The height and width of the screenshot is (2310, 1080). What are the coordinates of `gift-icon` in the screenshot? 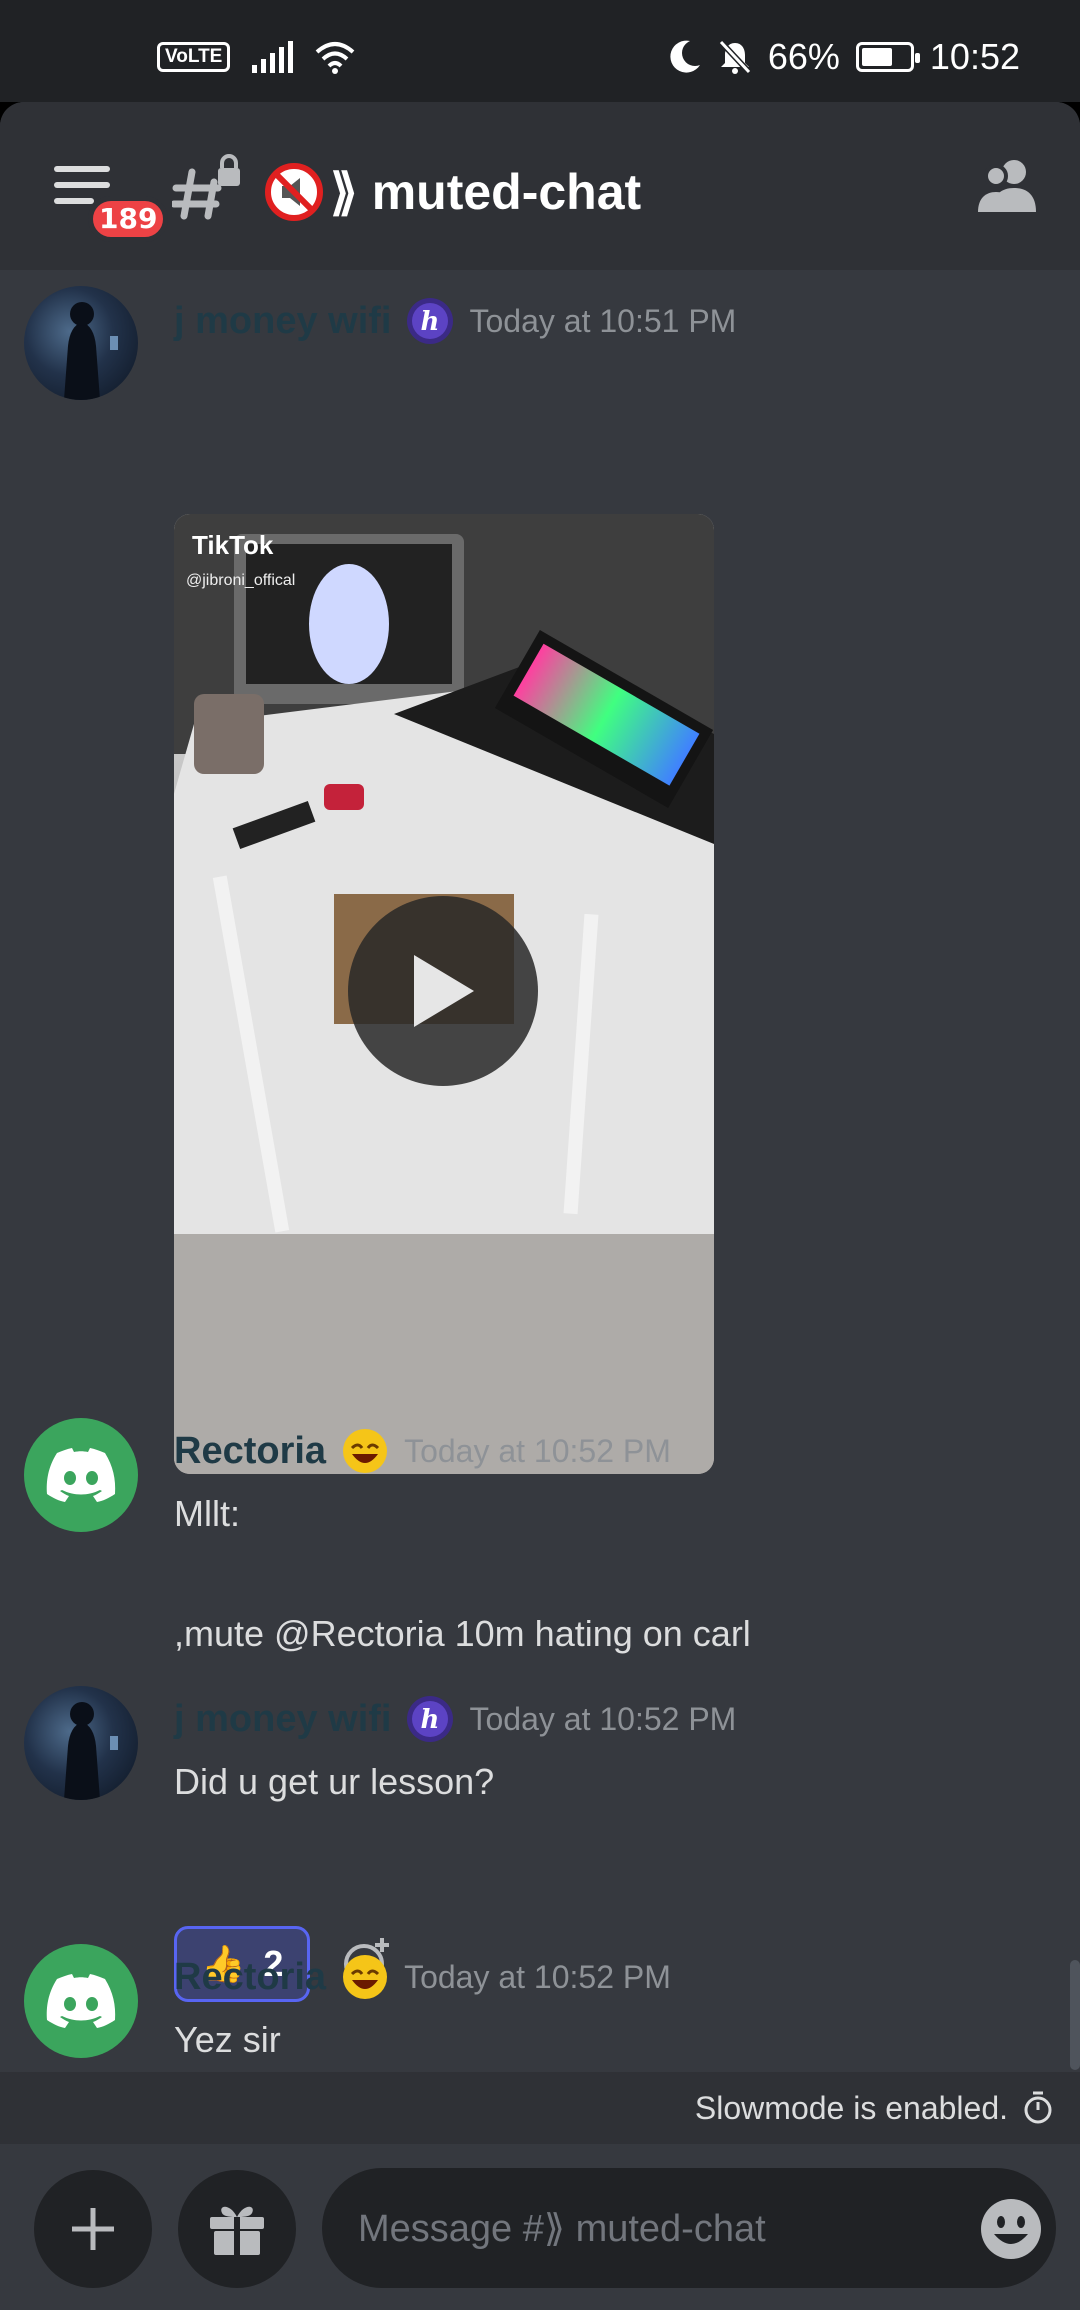 It's located at (237, 2230).